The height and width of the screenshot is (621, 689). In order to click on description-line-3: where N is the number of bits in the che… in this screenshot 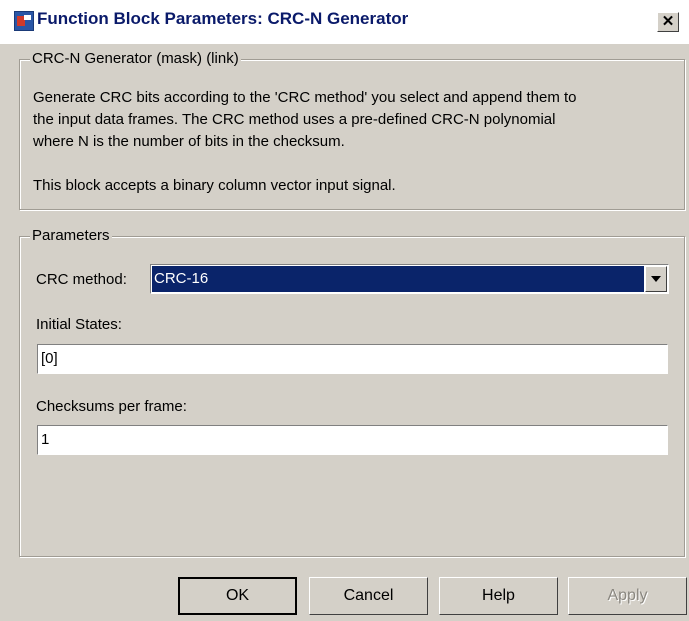, I will do `click(189, 141)`.